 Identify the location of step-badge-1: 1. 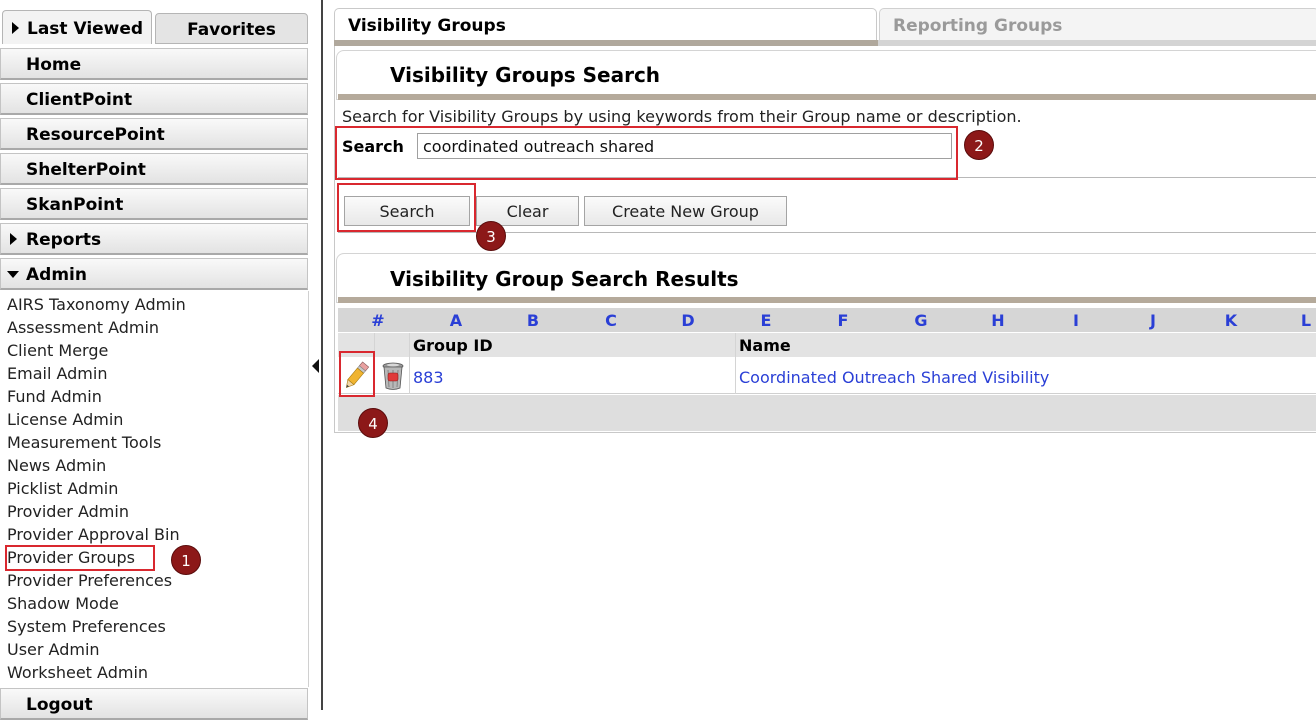
(186, 560).